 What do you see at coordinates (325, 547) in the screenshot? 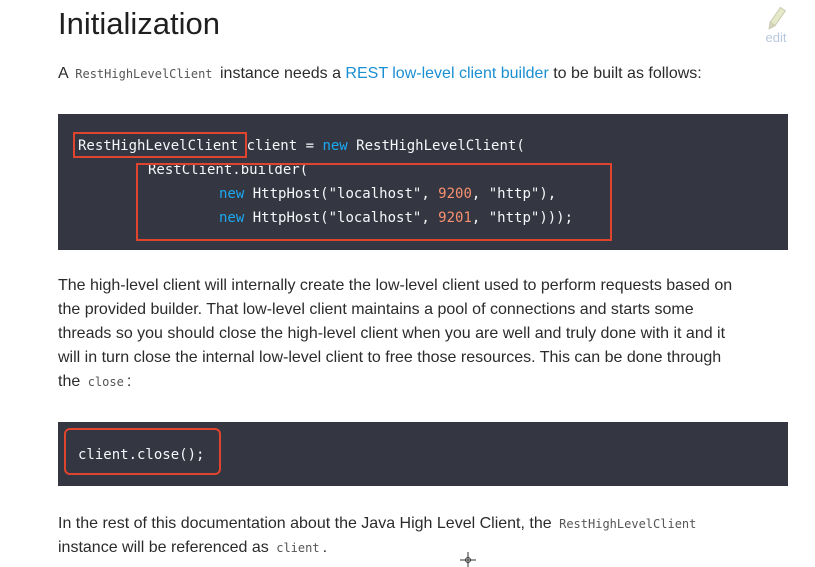
I see `outro-line-2-suffix: .` at bounding box center [325, 547].